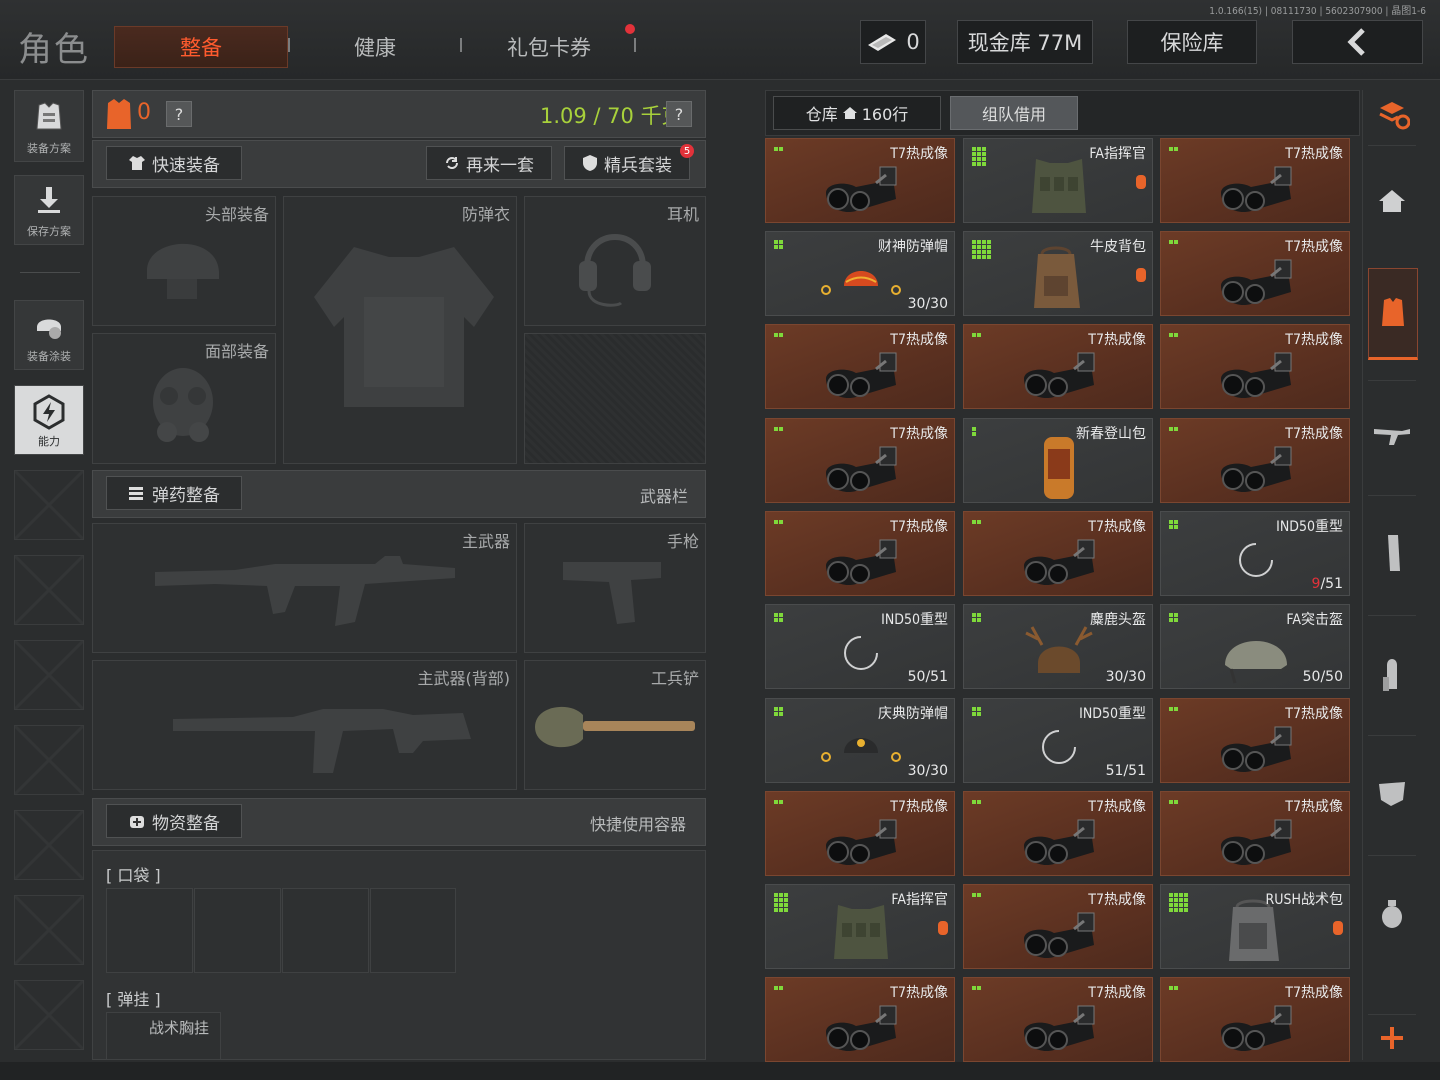 Image resolution: width=1440 pixels, height=1080 pixels. What do you see at coordinates (49, 210) in the screenshot?
I see `save-plan-button: 保存方案` at bounding box center [49, 210].